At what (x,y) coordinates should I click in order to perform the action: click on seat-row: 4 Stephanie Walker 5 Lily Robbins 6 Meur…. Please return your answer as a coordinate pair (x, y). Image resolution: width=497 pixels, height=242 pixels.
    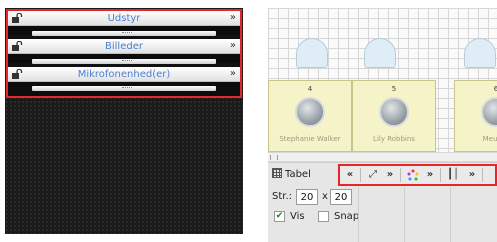
    Looking at the image, I should click on (382, 116).